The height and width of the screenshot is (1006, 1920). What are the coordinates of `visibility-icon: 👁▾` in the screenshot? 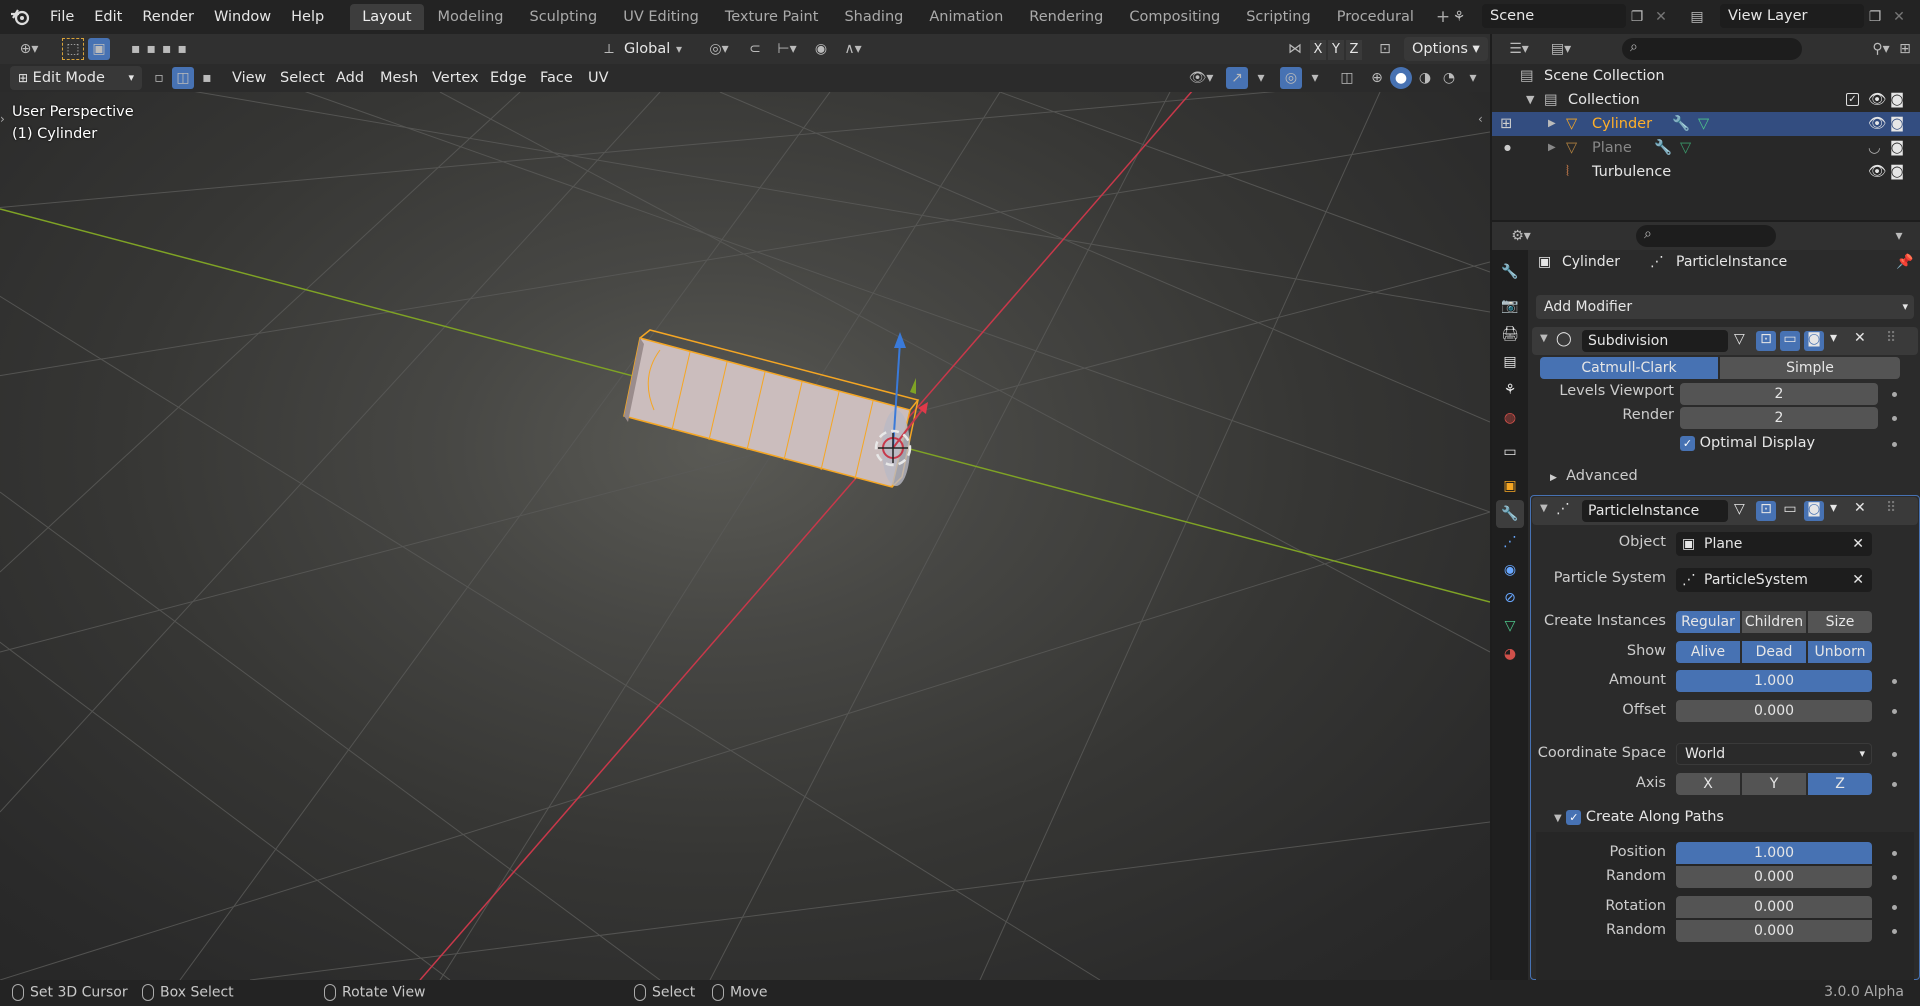 It's located at (1201, 78).